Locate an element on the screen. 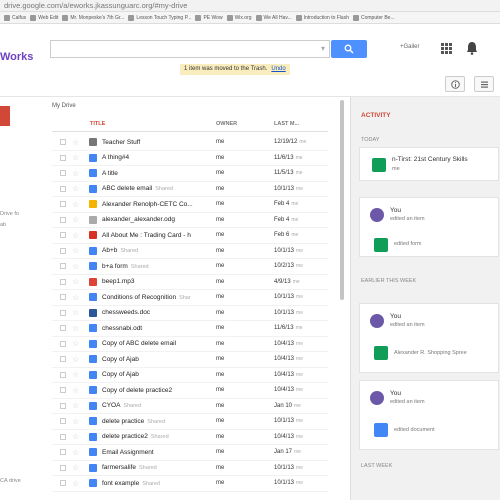 Image resolution: width=500 pixels, height=500 pixels. file-name: font example Shared is located at coordinates (162, 483).